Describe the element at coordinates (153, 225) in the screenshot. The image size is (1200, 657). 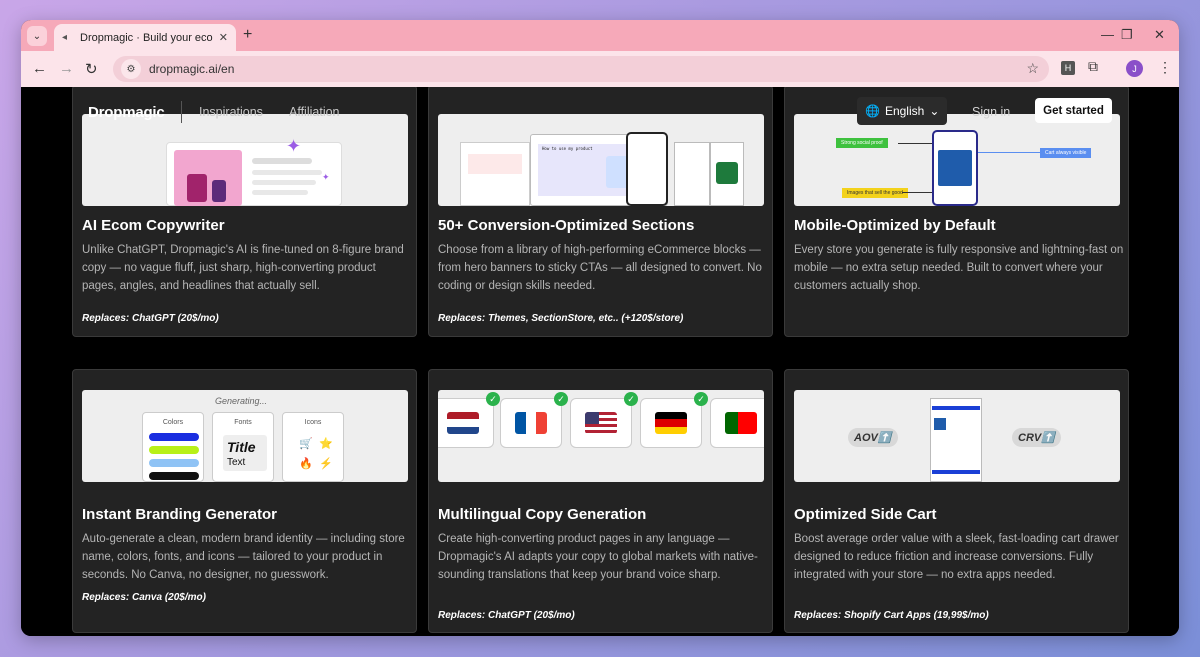
I see `card-title: AI Ecom Copywriter` at that location.